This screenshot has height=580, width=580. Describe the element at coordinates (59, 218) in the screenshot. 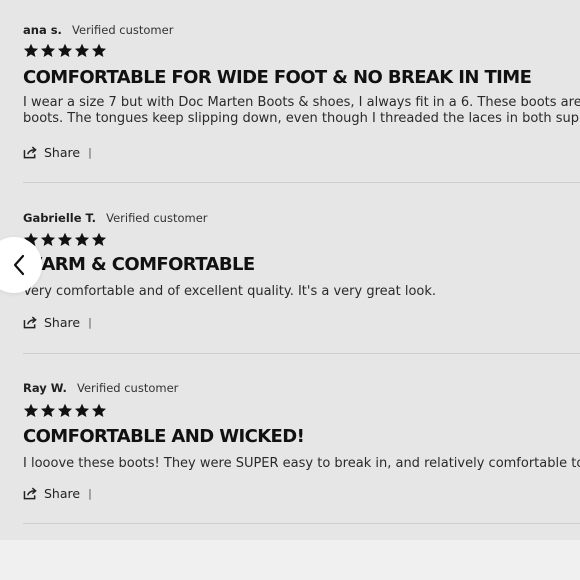

I see `reviewer-name: Gabrielle T.` at that location.